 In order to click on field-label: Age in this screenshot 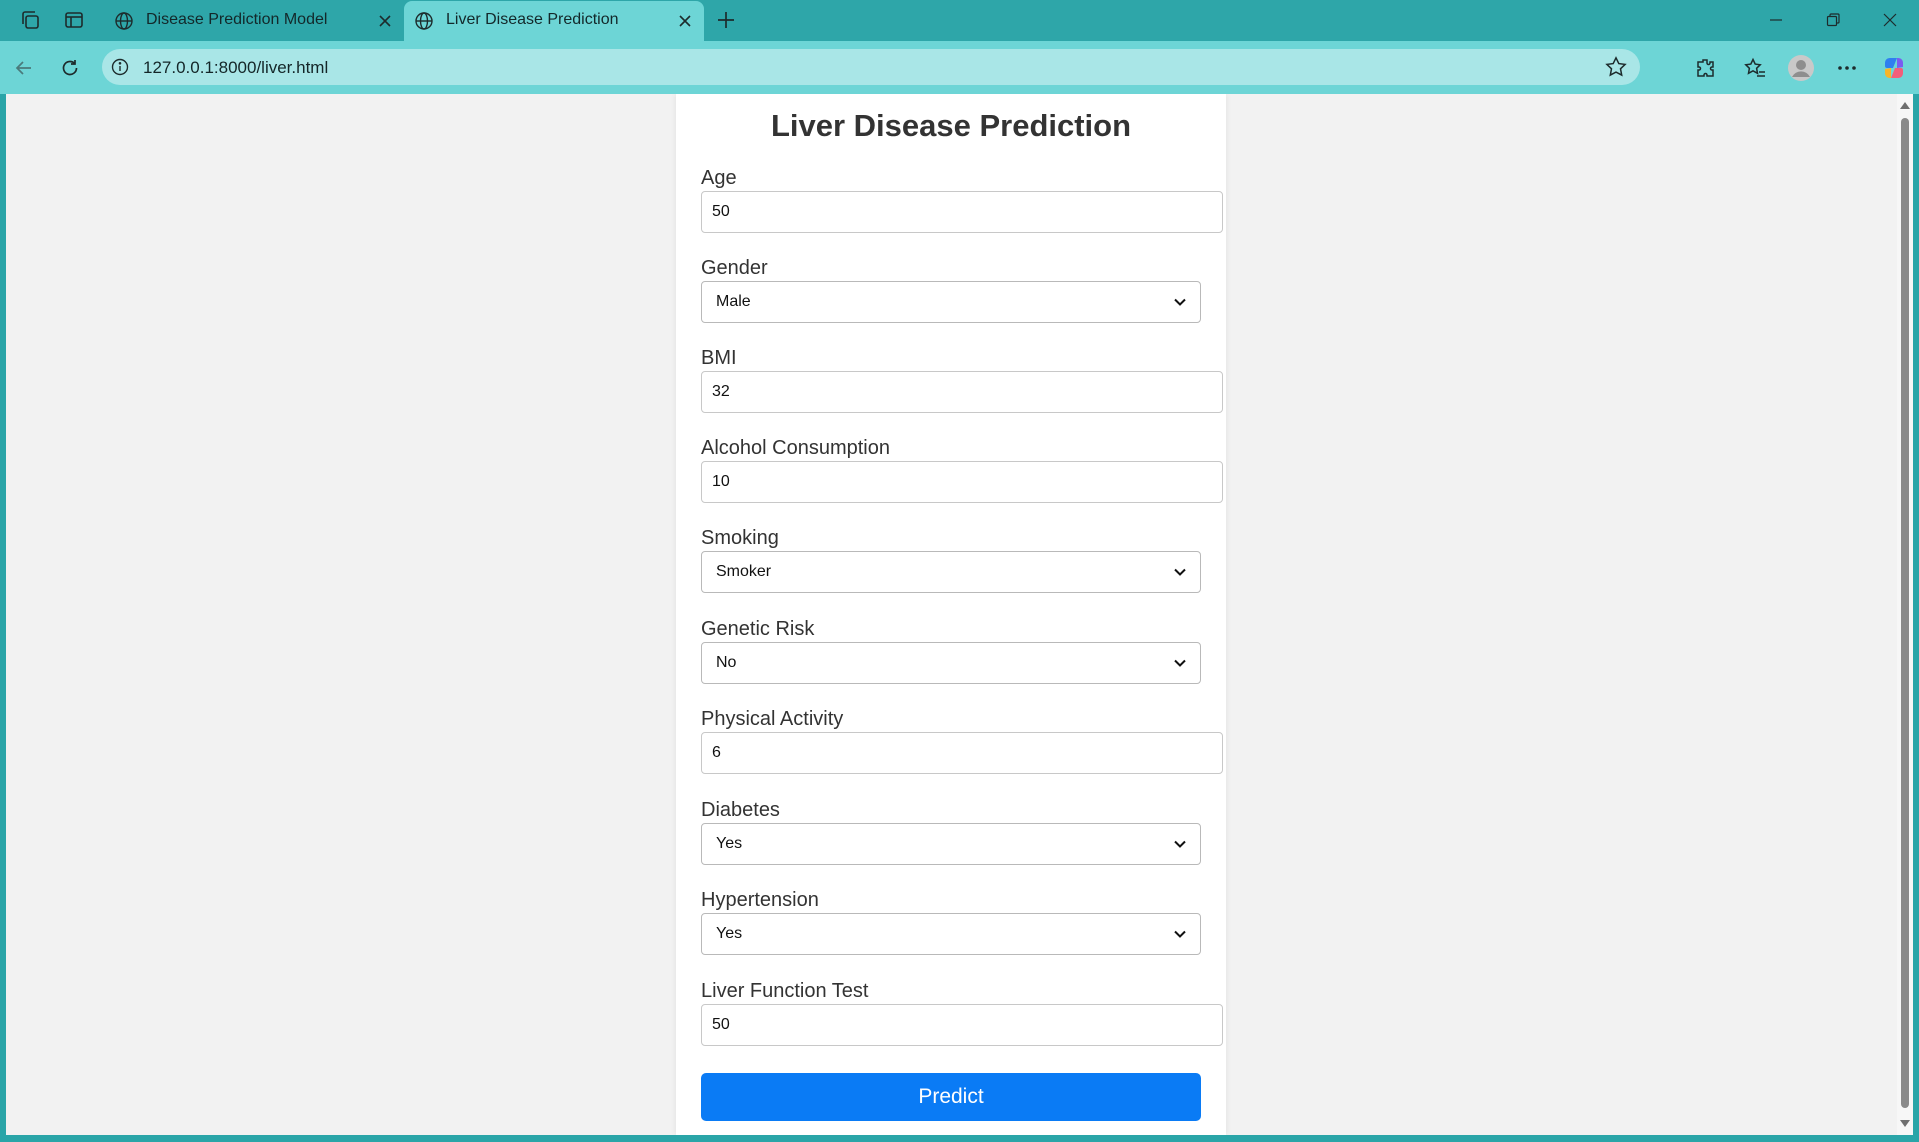, I will do `click(719, 178)`.